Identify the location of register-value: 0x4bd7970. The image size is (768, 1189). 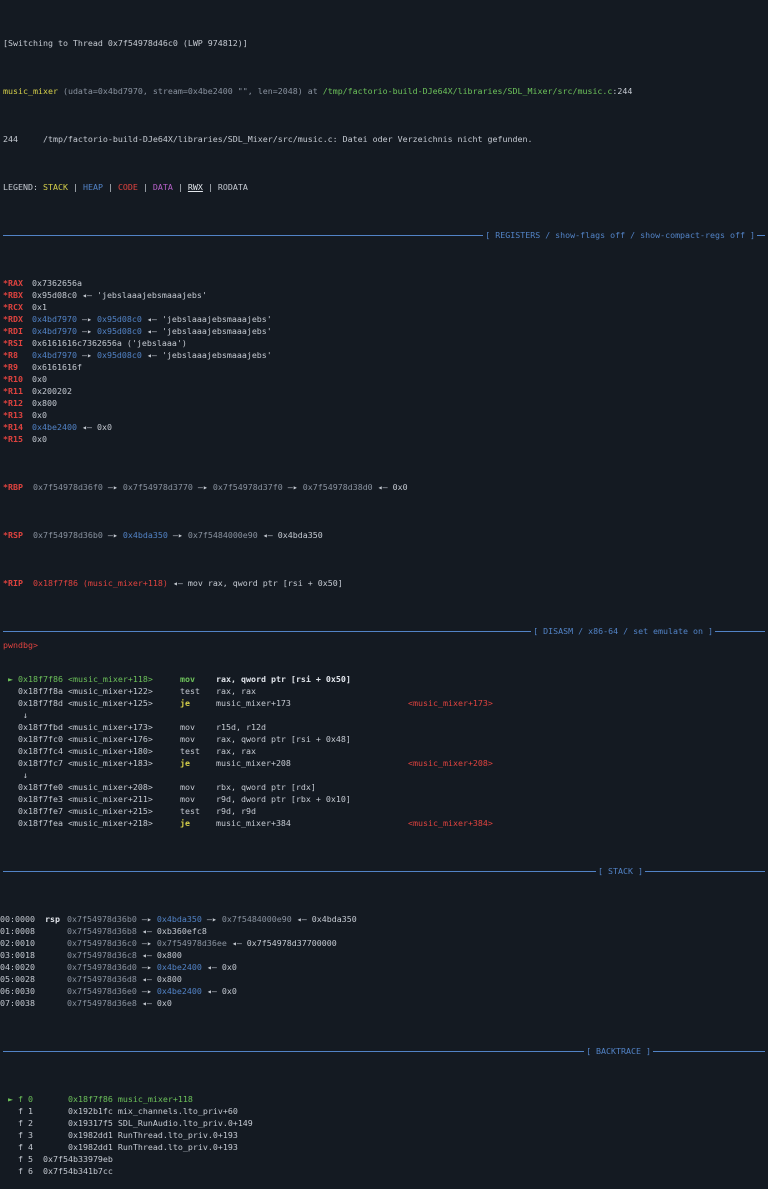
(54, 319).